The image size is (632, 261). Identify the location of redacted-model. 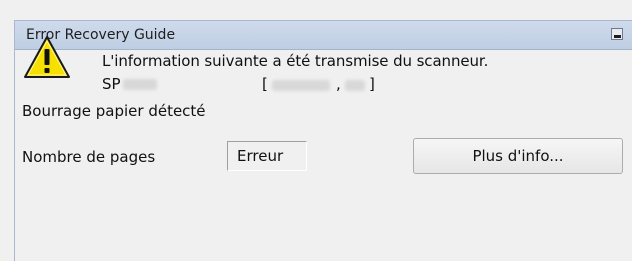
(139, 84).